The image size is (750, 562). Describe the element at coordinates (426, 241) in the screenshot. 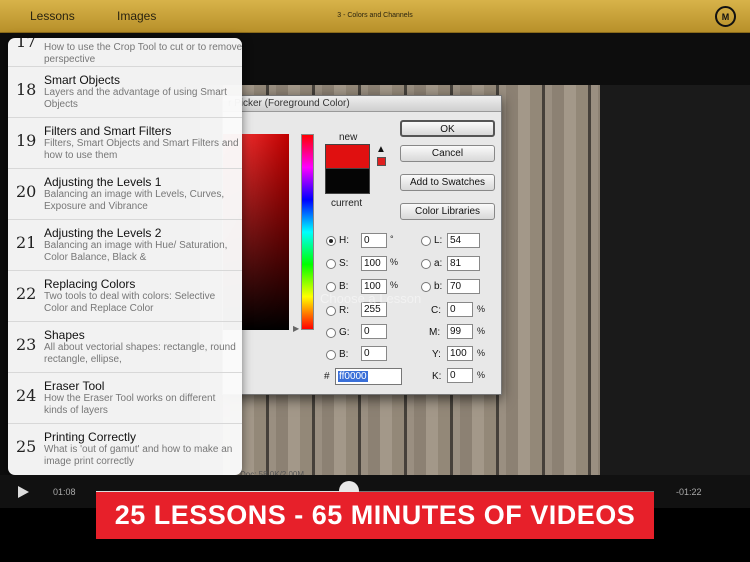

I see `radio-lab-l` at that location.